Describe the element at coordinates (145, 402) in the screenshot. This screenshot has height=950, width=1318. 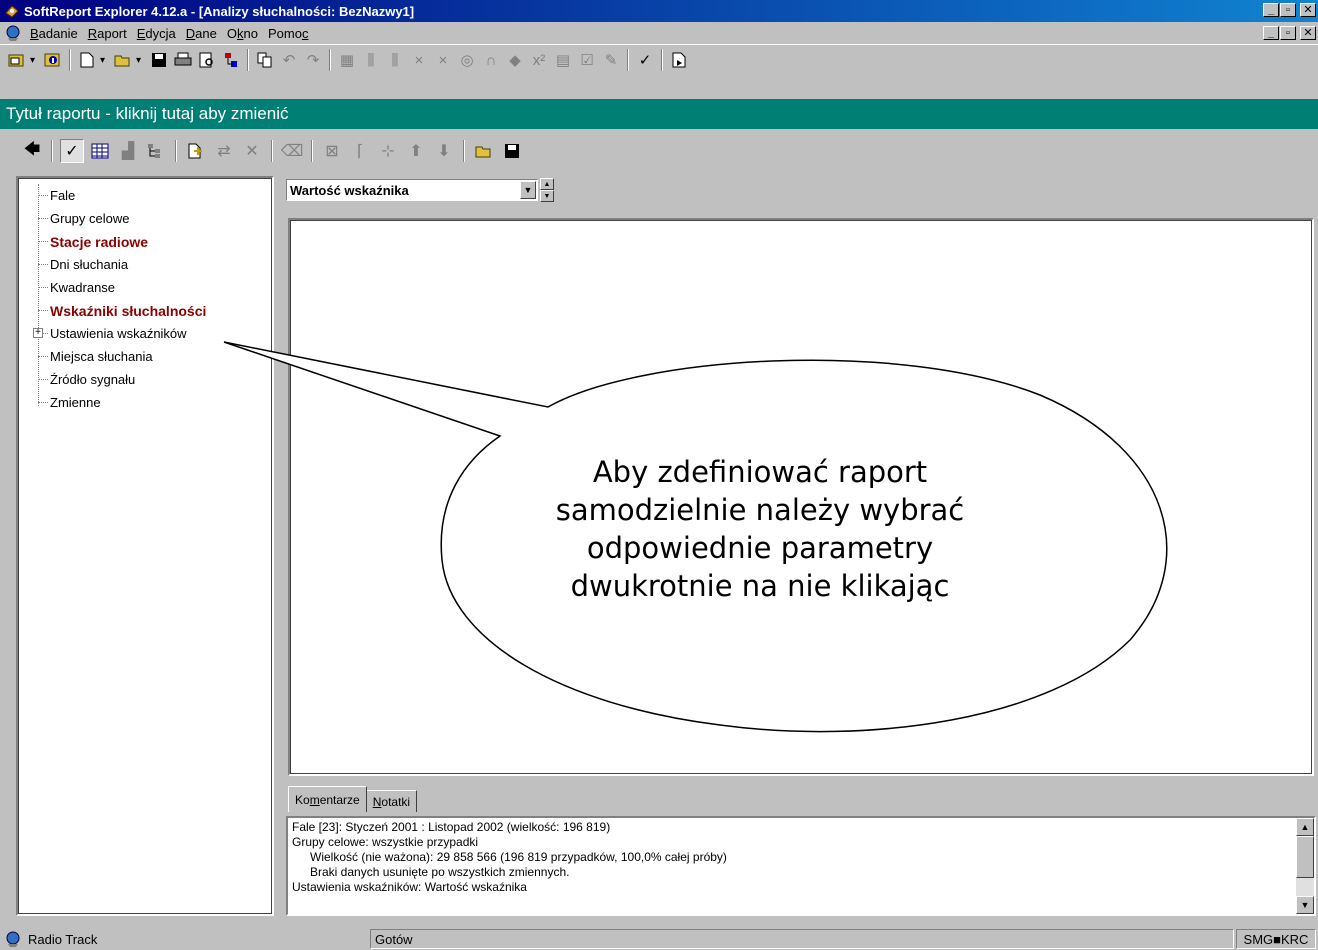
I see `tree-item: Zmienne` at that location.